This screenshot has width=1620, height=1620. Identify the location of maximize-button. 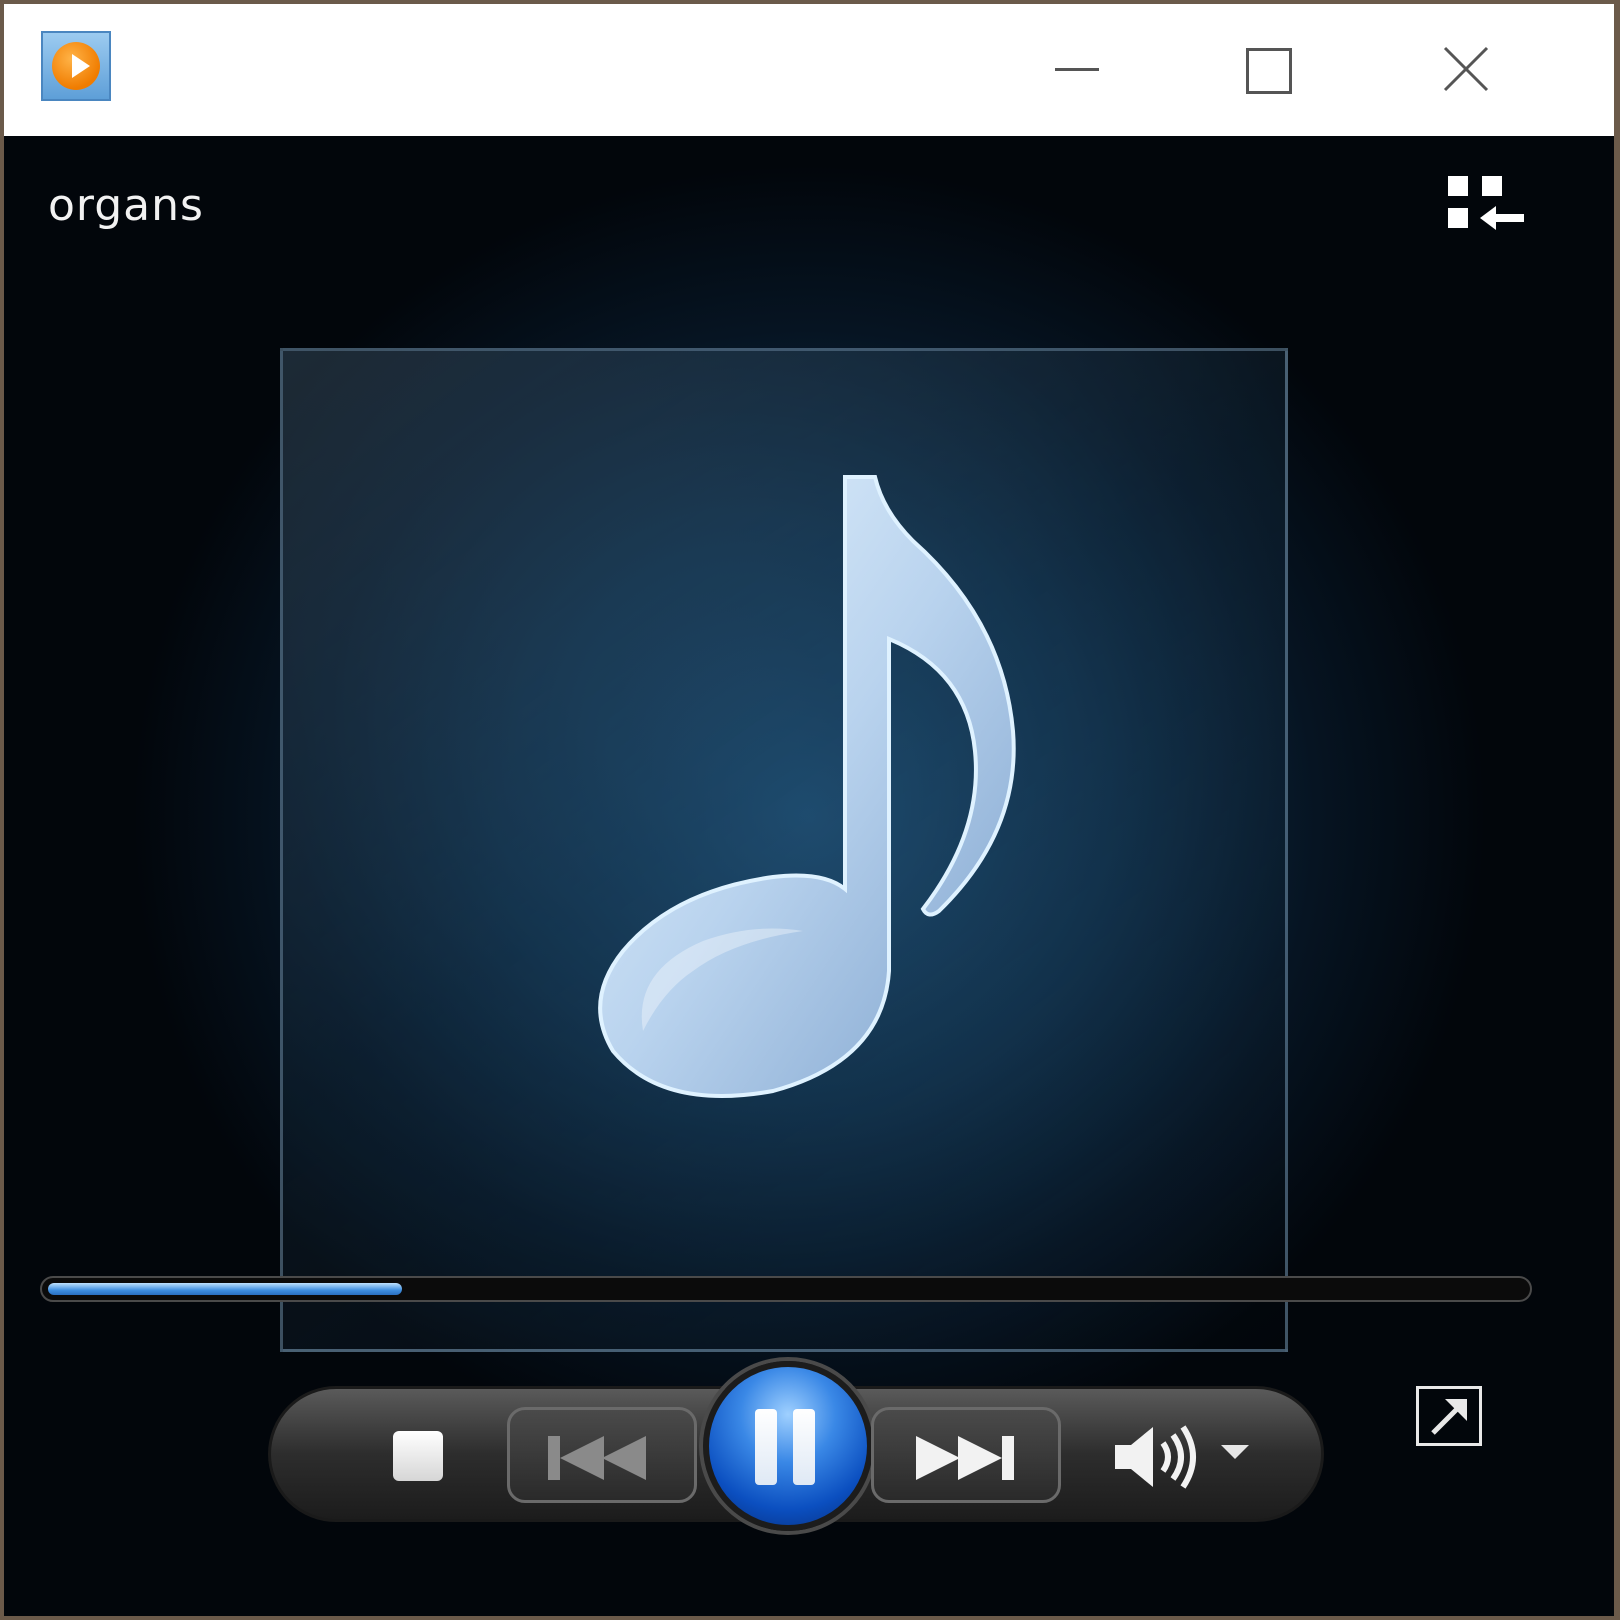
(1266, 70).